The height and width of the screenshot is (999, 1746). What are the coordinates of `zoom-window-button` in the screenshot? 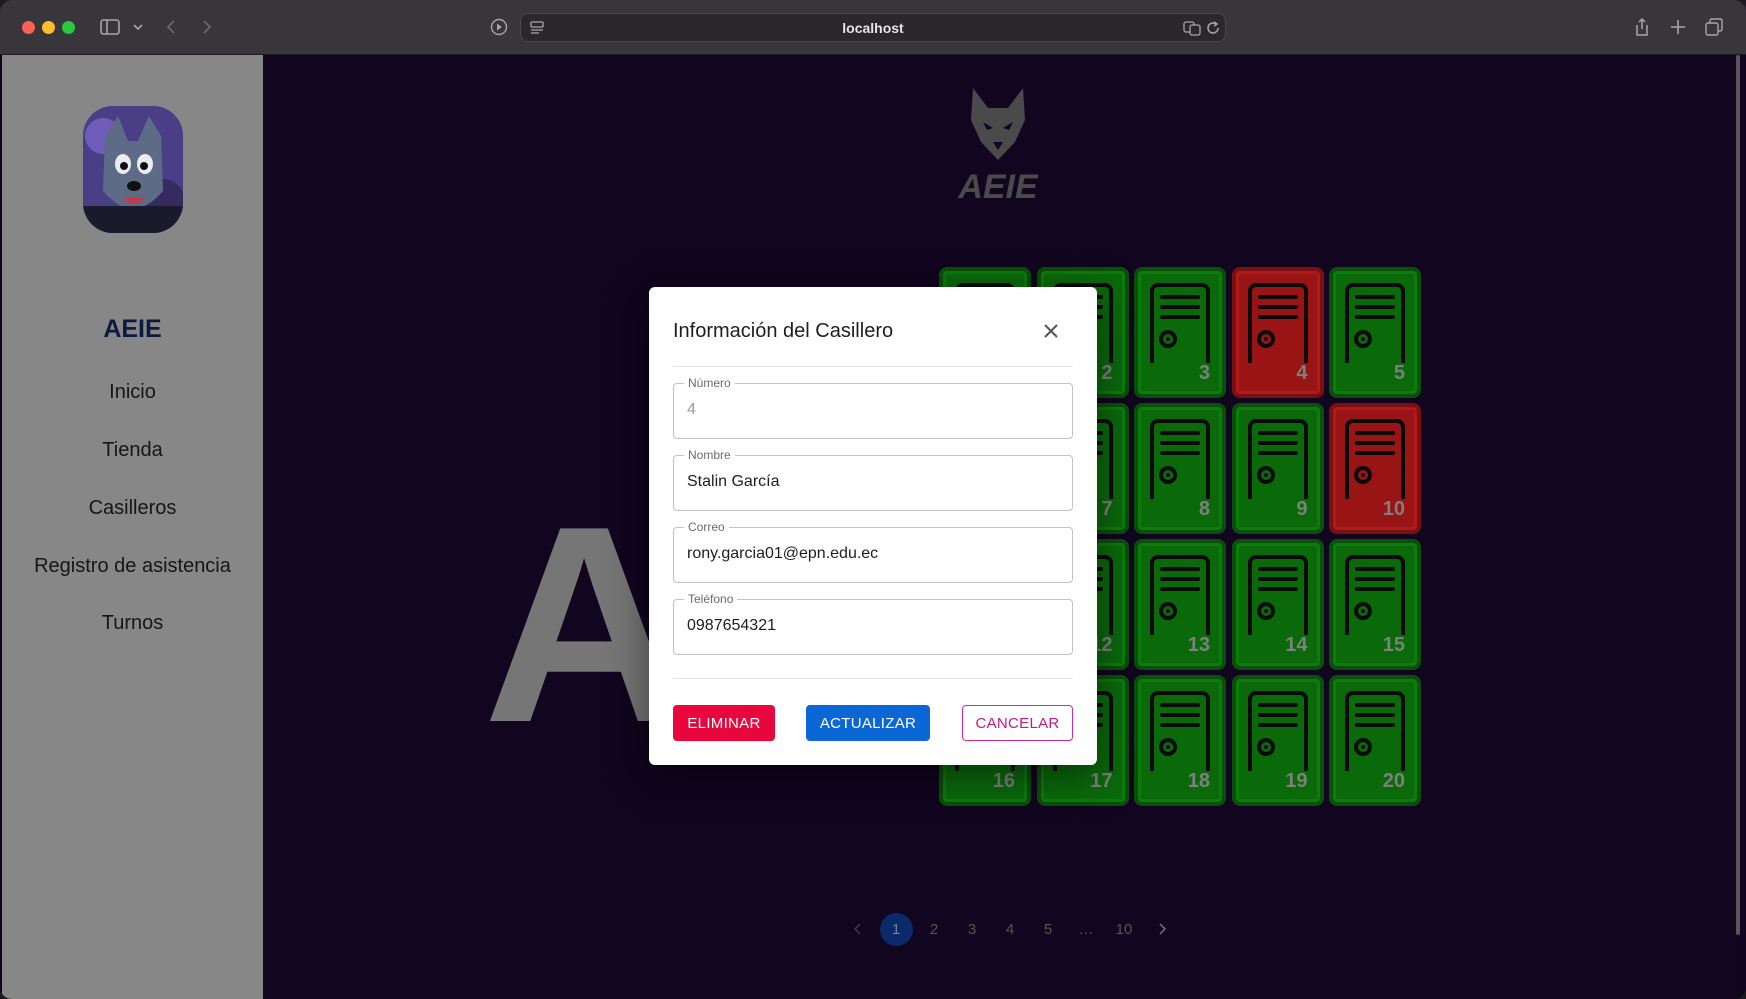 It's located at (68, 27).